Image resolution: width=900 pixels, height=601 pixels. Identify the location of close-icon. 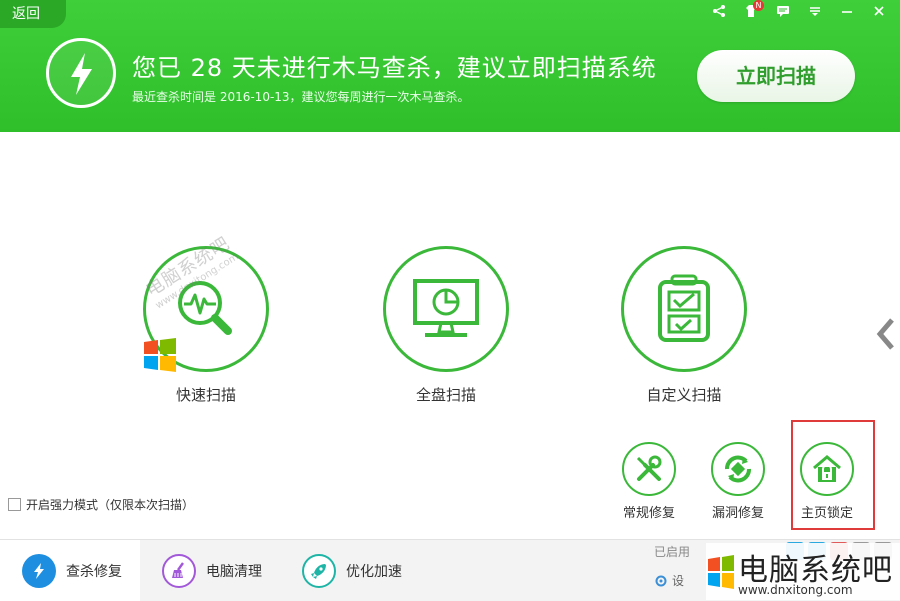
(879, 13).